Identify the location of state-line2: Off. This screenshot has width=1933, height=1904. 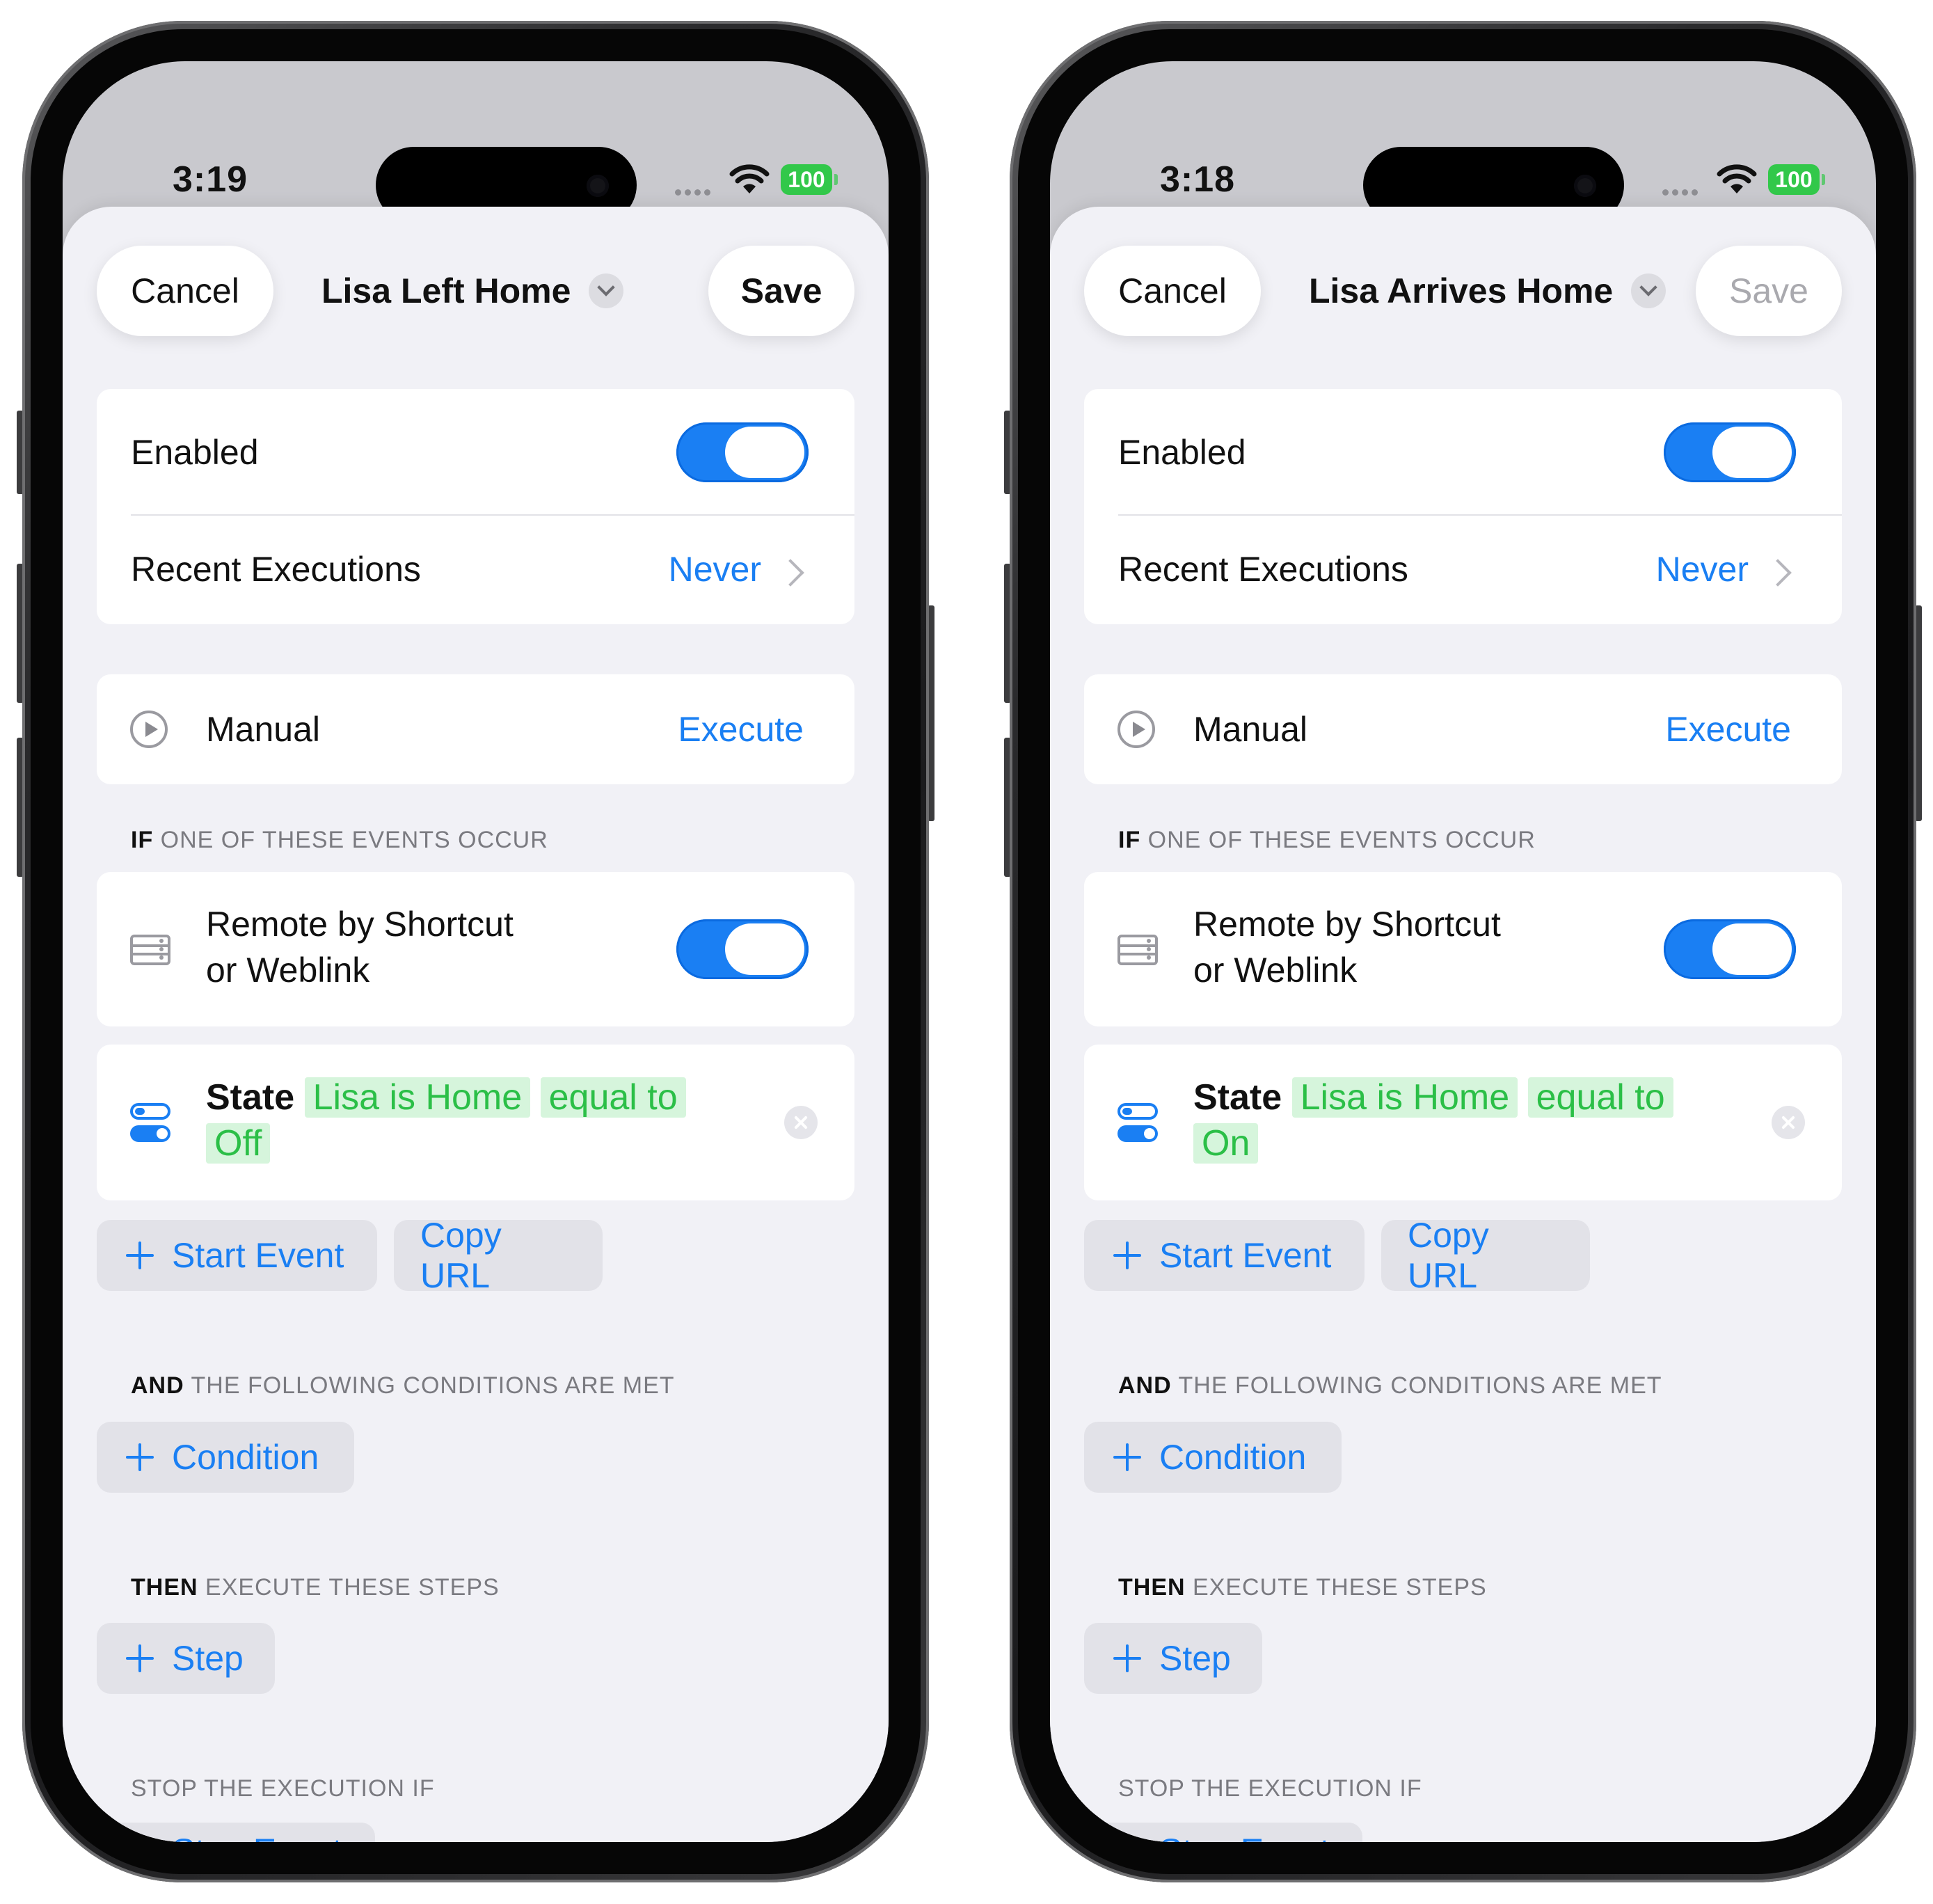
(238, 1143).